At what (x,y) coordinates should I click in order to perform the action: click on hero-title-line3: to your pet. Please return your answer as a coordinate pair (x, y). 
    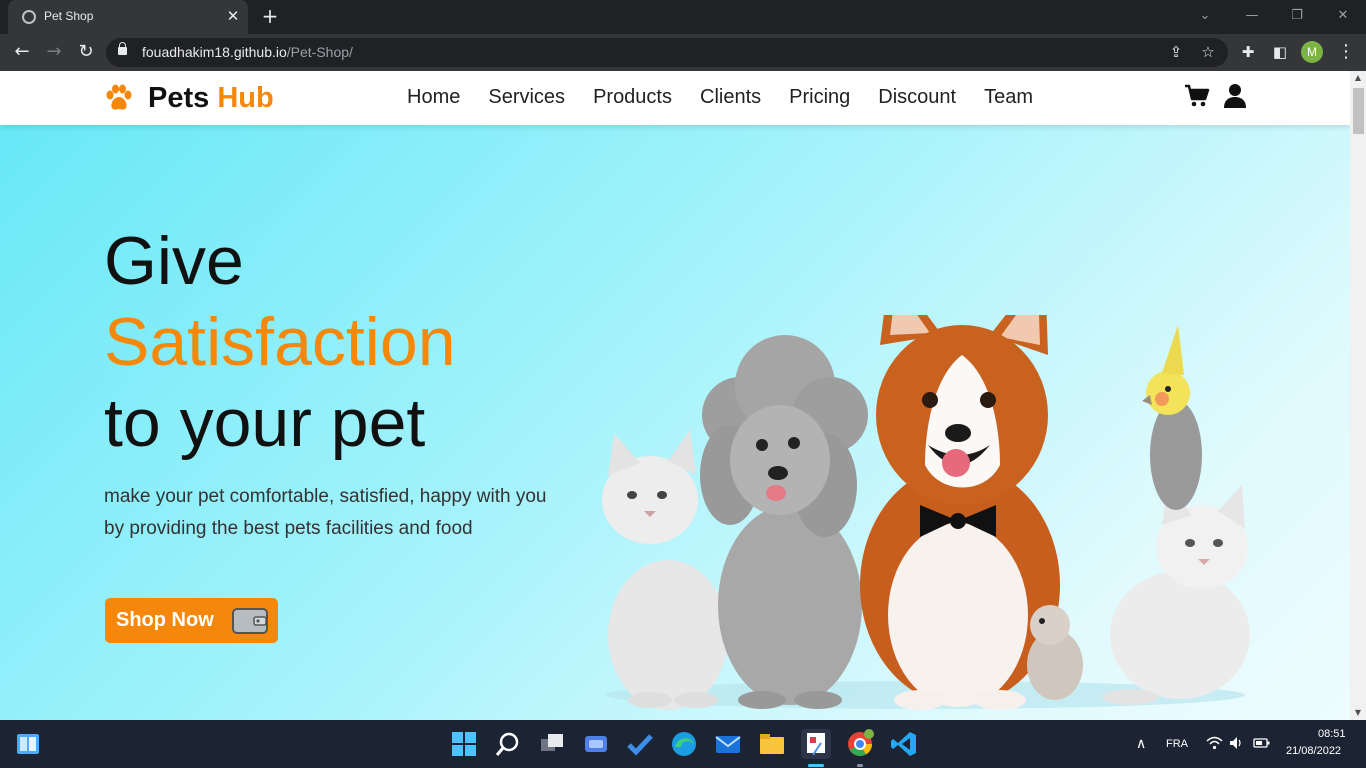
    Looking at the image, I should click on (265, 423).